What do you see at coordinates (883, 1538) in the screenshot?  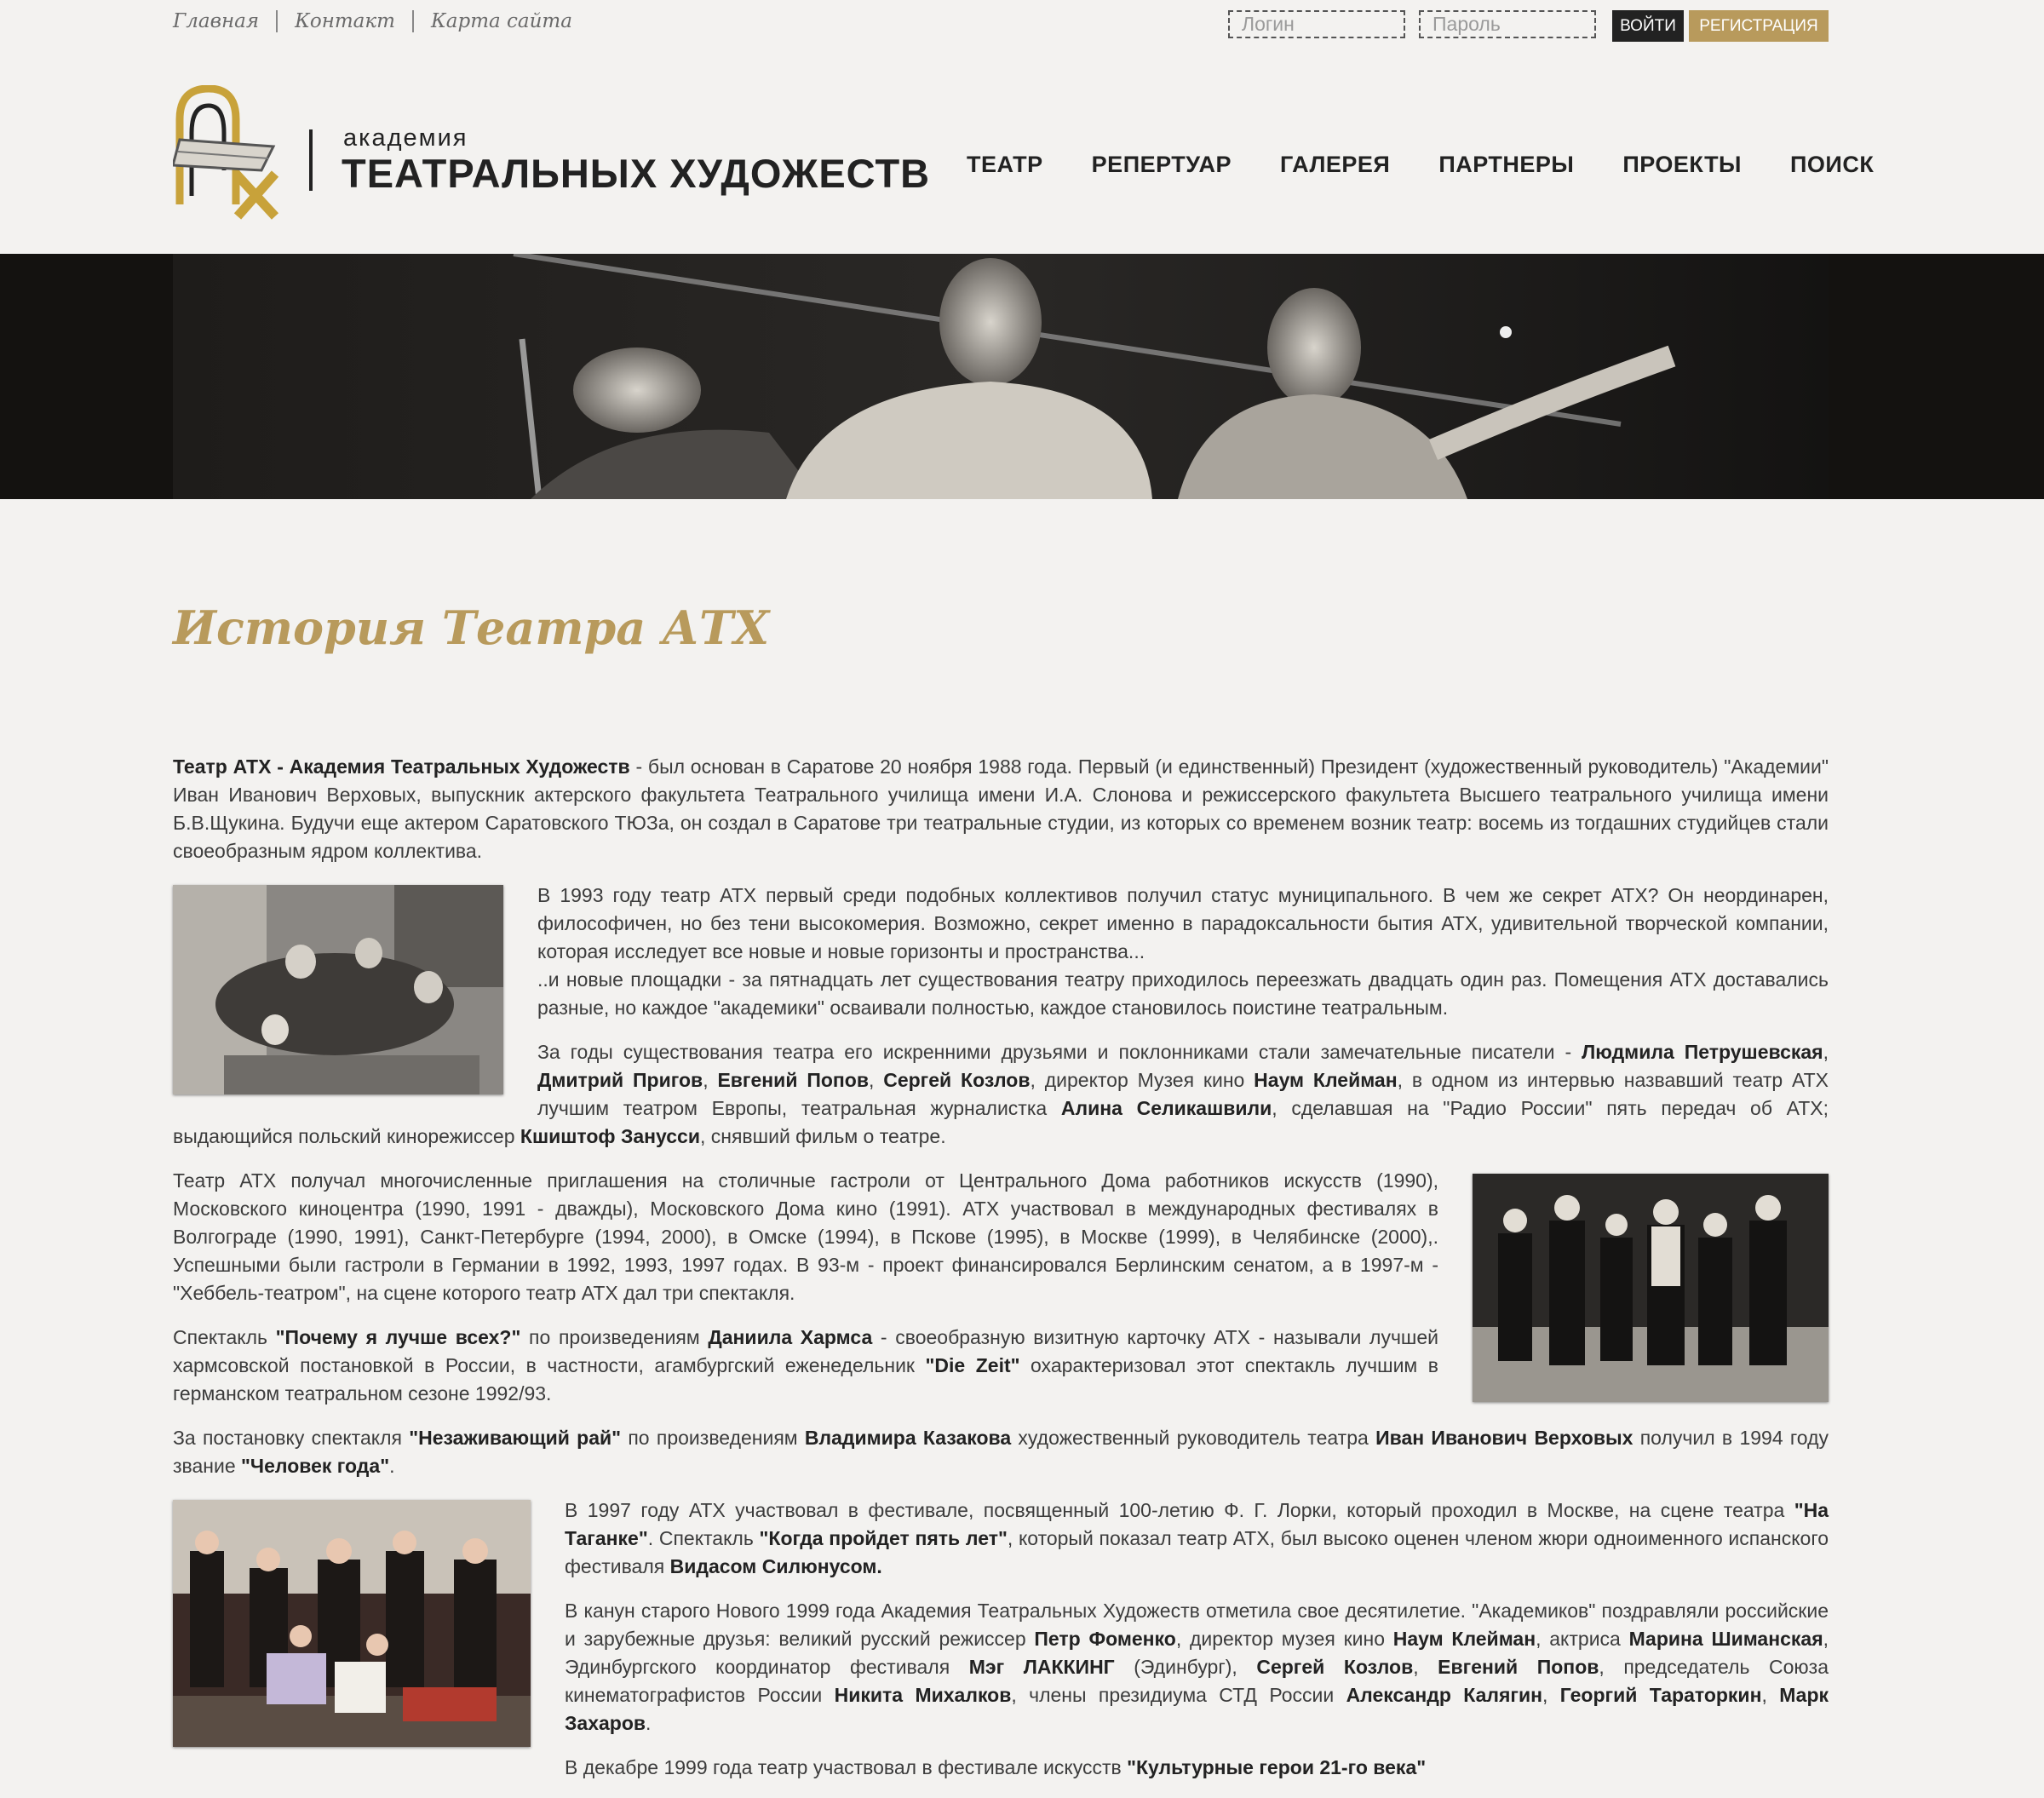 I see `bold-text: "Когда пройдет пять лет"` at bounding box center [883, 1538].